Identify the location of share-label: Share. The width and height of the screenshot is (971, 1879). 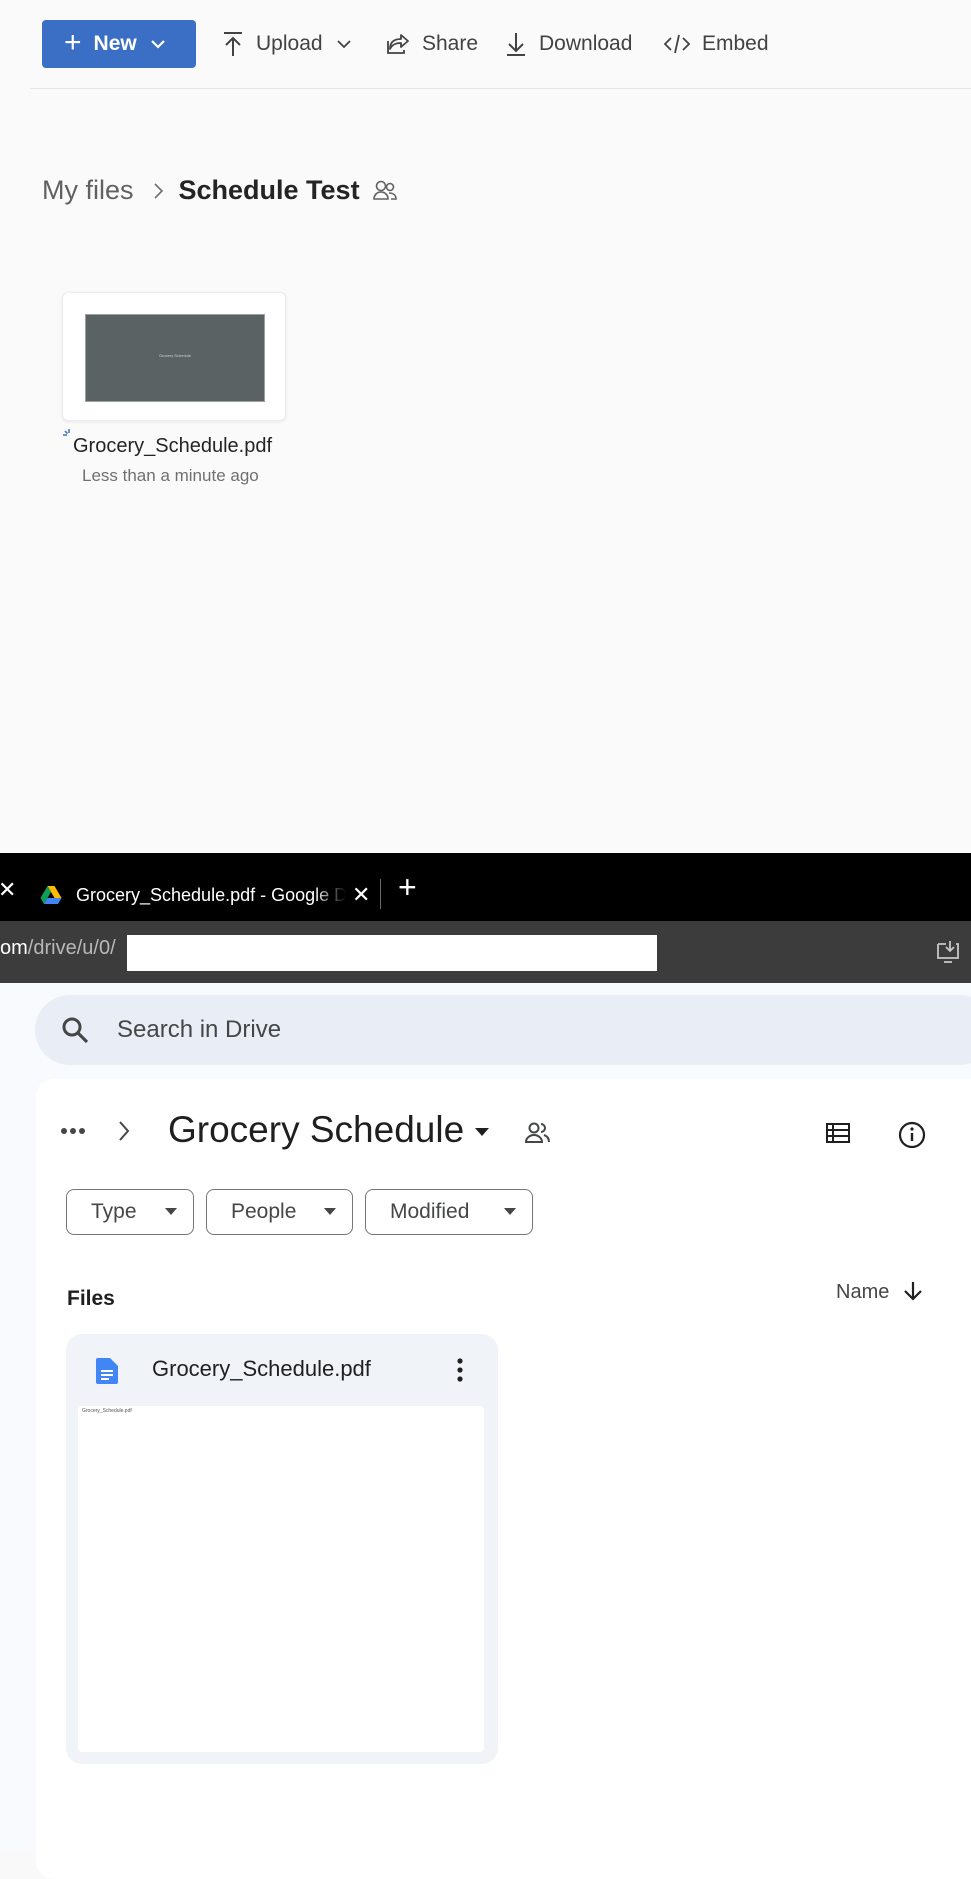
(450, 43).